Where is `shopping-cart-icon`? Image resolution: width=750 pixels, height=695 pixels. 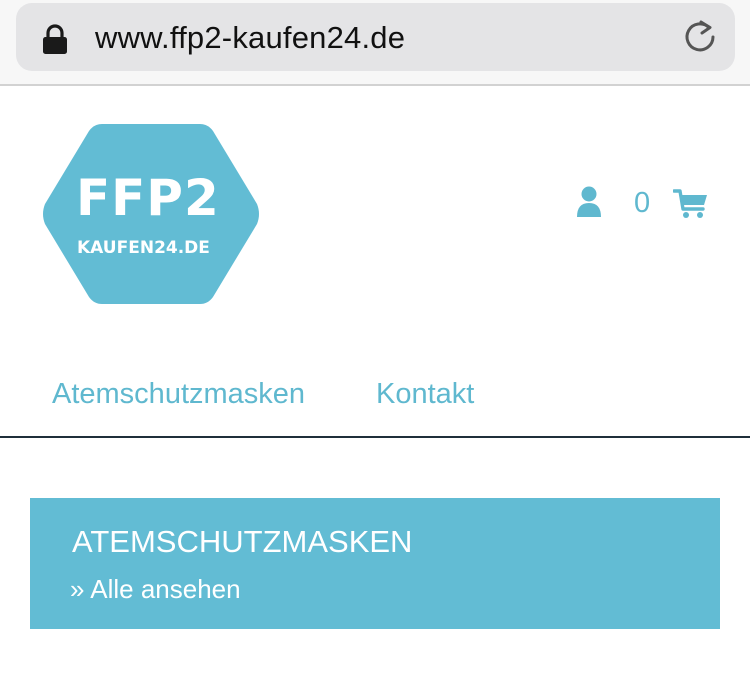
shopping-cart-icon is located at coordinates (691, 204).